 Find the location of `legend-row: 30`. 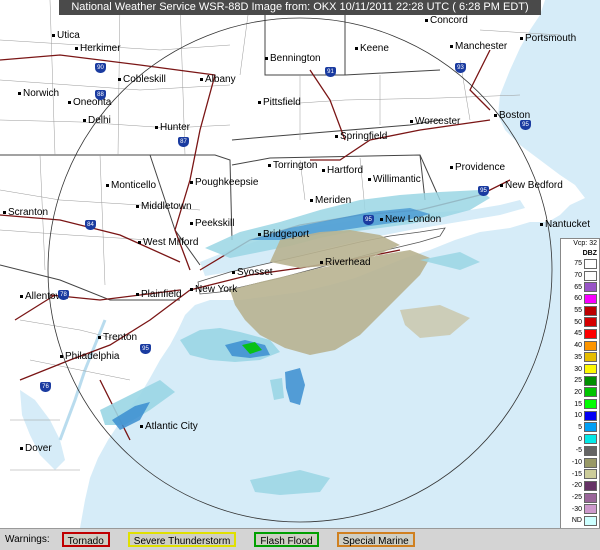

legend-row: 30 is located at coordinates (580, 369).